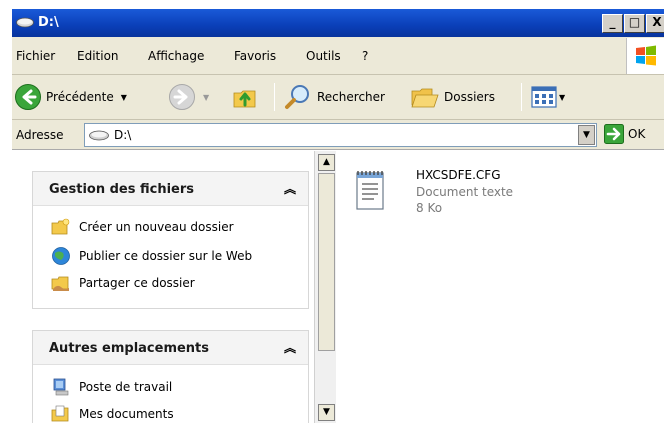  What do you see at coordinates (425, 98) in the screenshot?
I see `folders-icon` at bounding box center [425, 98].